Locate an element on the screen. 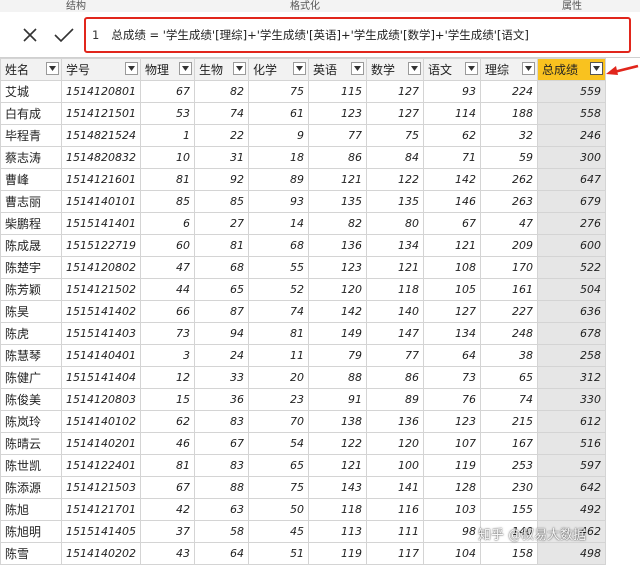 This screenshot has width=640, height=565. table-cell: 54 is located at coordinates (278, 443).